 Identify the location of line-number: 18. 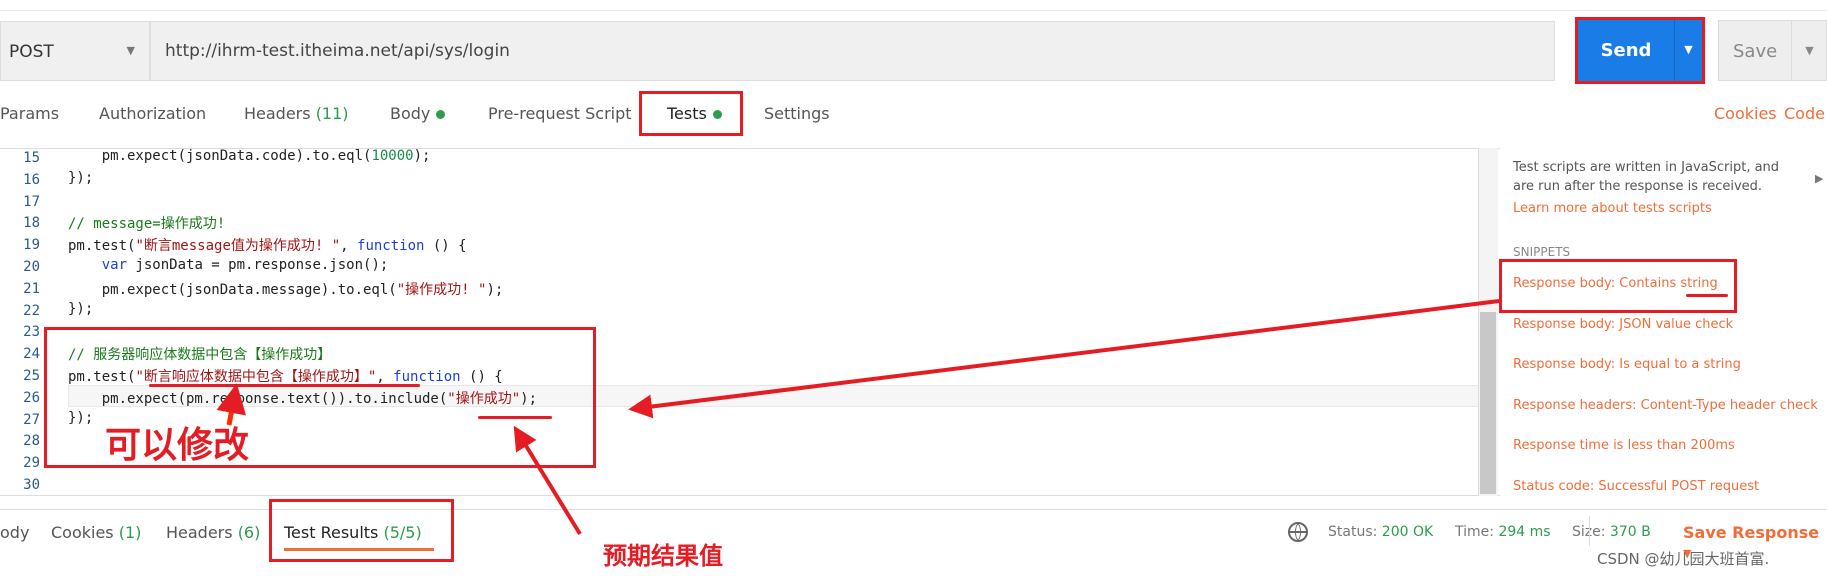
(31, 223).